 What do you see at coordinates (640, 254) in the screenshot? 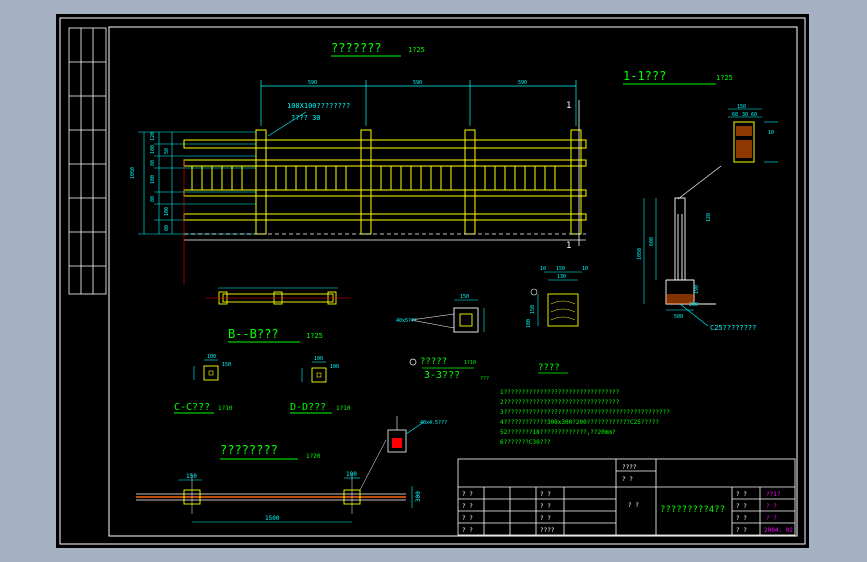
I see `dim-sec-1050: 1050` at bounding box center [640, 254].